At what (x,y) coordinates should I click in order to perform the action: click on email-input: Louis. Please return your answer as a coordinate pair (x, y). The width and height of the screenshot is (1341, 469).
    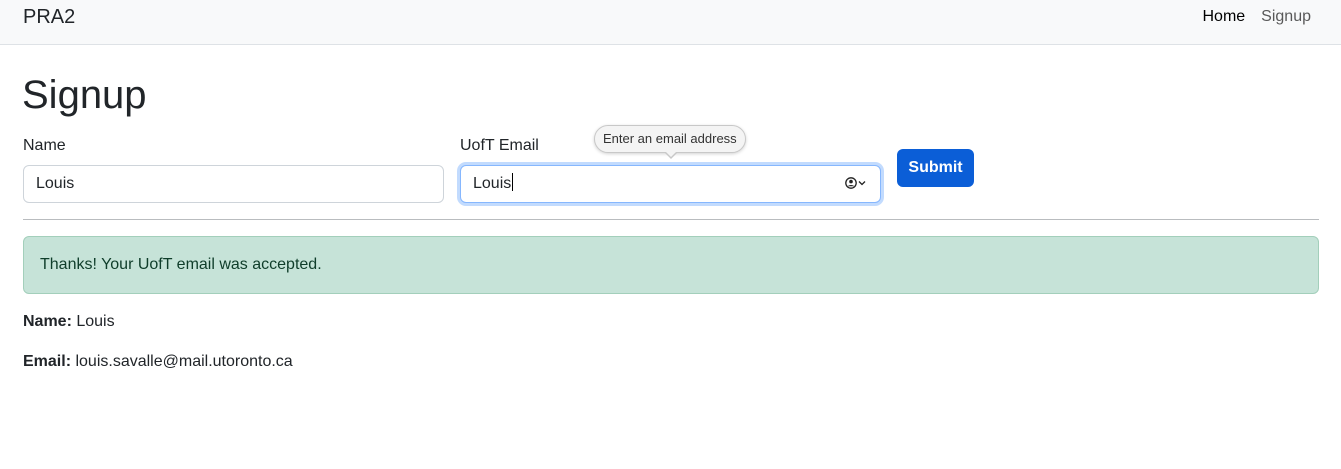
    Looking at the image, I should click on (670, 184).